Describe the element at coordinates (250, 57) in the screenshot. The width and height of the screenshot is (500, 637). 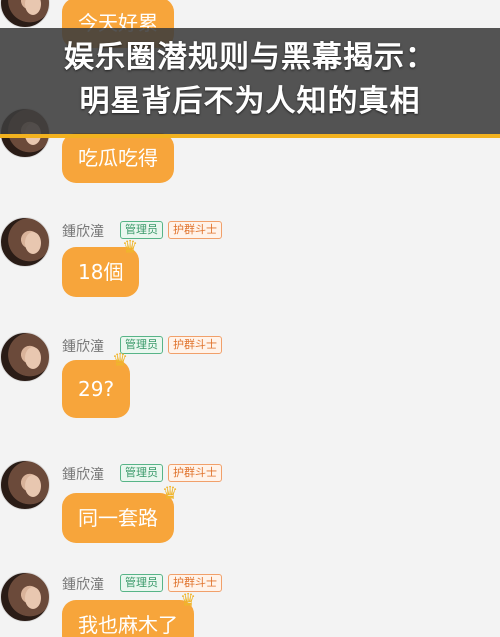
I see `banner-title-line-1: 娱乐圈潜规则与黑幕揭示：` at that location.